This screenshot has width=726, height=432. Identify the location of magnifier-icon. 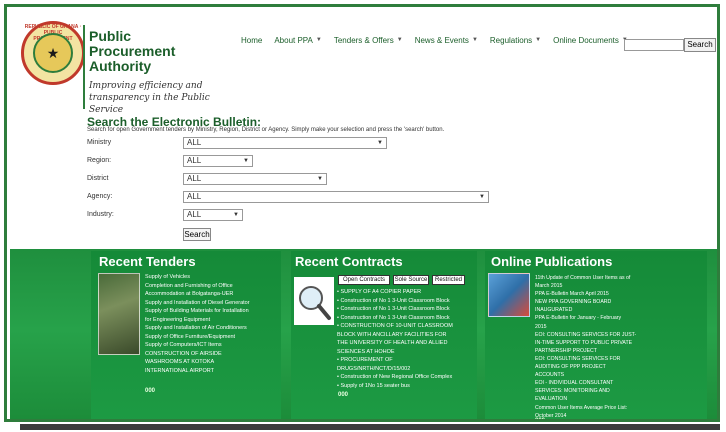
(315, 303).